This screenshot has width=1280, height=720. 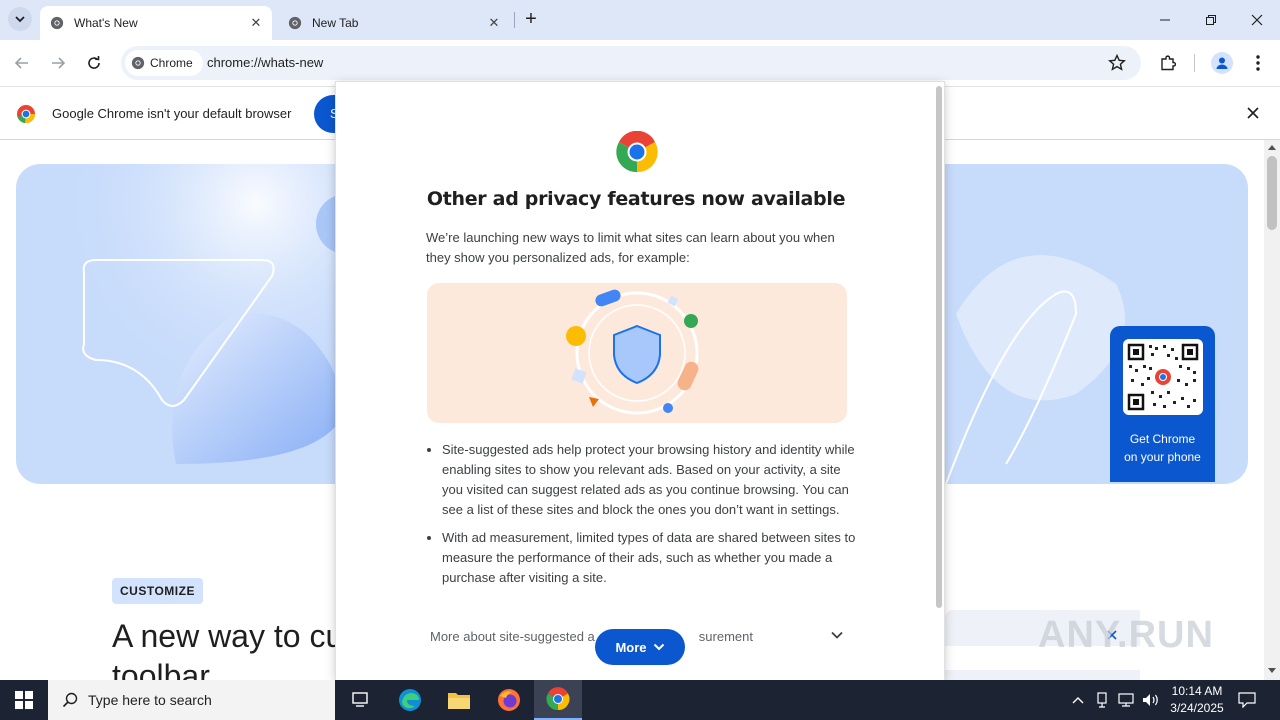 I want to click on chrome-menu-button, so click(x=1258, y=65).